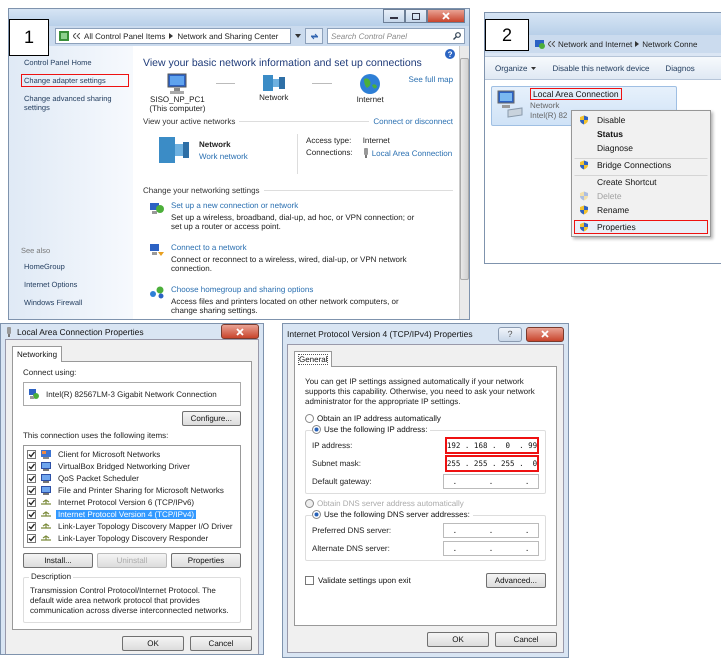 Image resolution: width=721 pixels, height=662 pixels. I want to click on field-label: Default gateway:, so click(342, 481).